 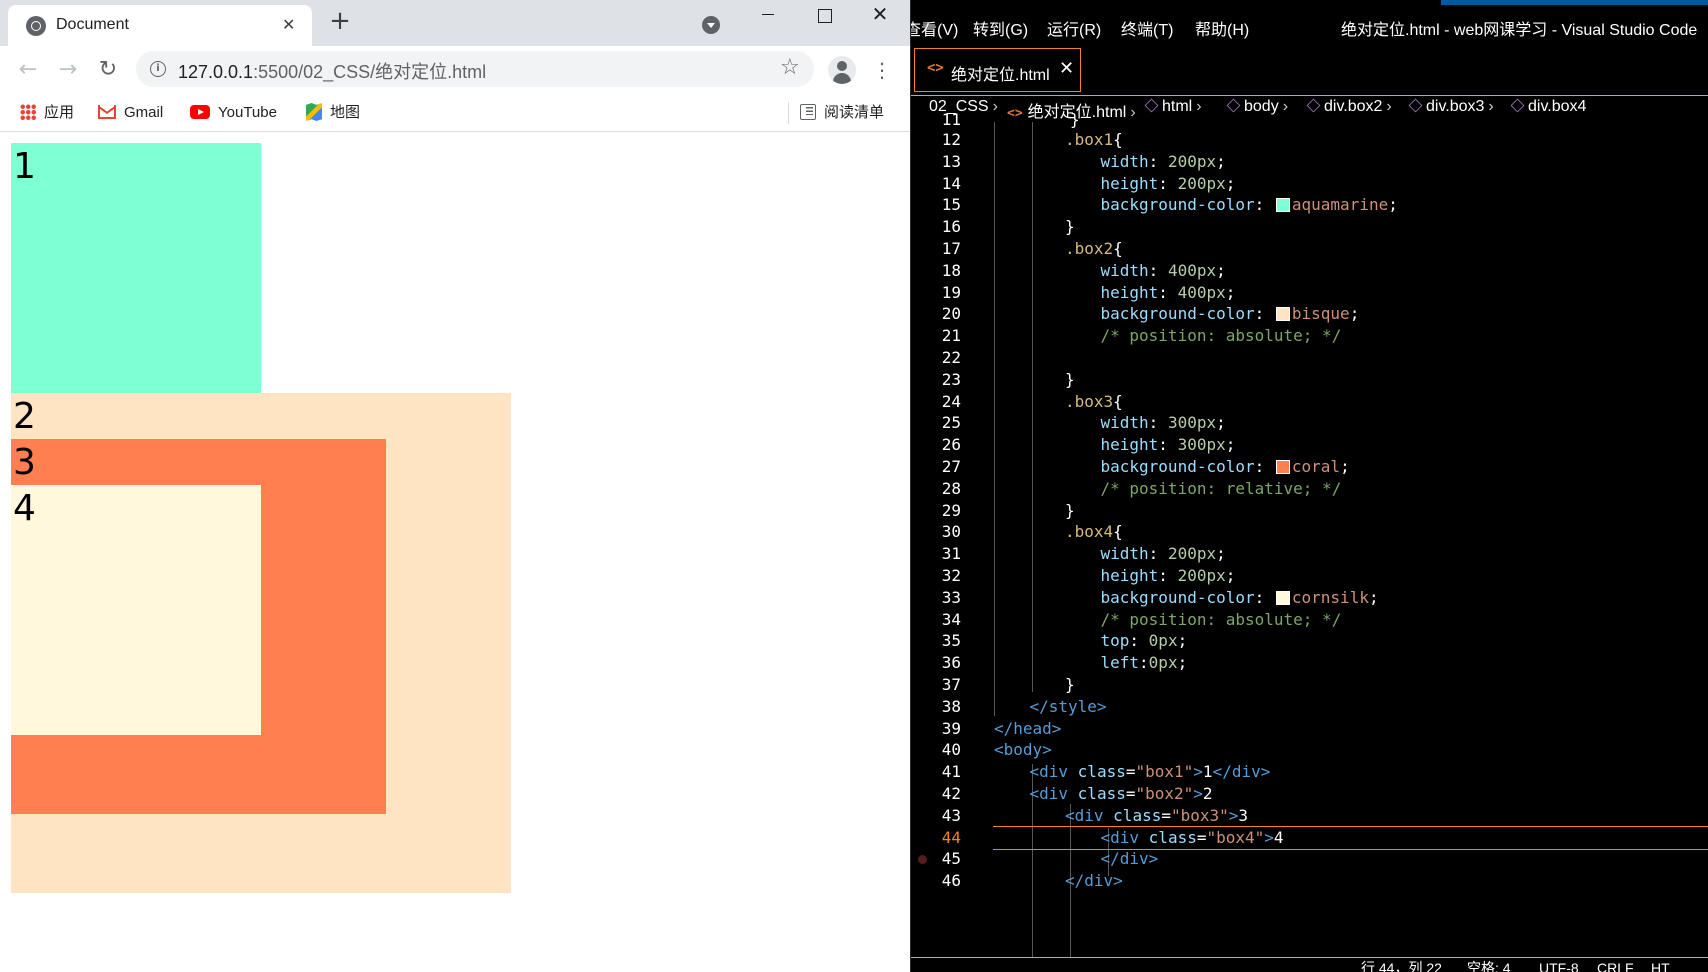 What do you see at coordinates (233, 113) in the screenshot?
I see `bookmark-youtube: YouTube` at bounding box center [233, 113].